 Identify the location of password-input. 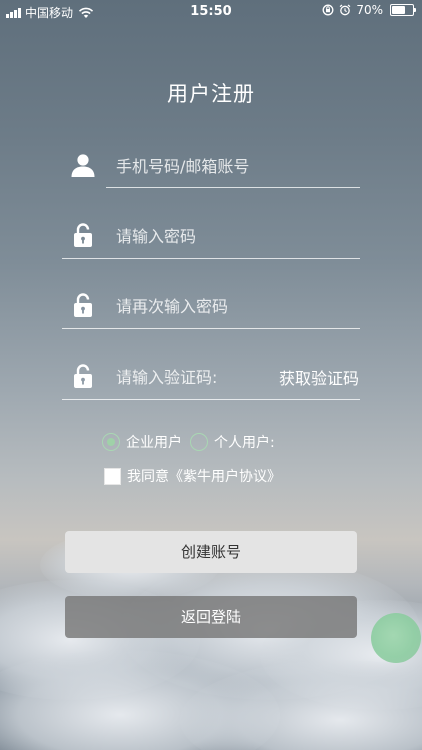
(231, 236).